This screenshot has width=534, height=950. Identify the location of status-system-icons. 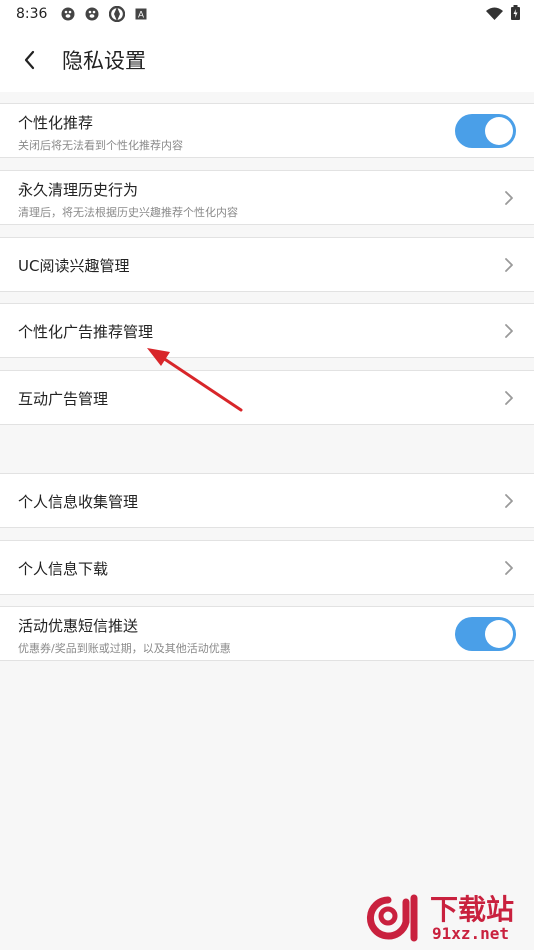
(503, 14).